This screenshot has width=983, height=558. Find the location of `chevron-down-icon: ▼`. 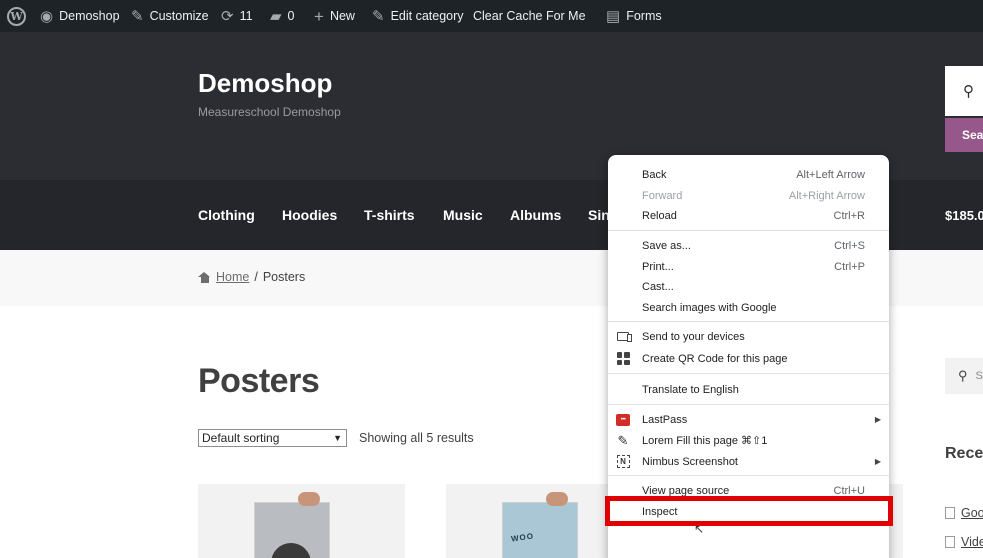

chevron-down-icon: ▼ is located at coordinates (337, 438).